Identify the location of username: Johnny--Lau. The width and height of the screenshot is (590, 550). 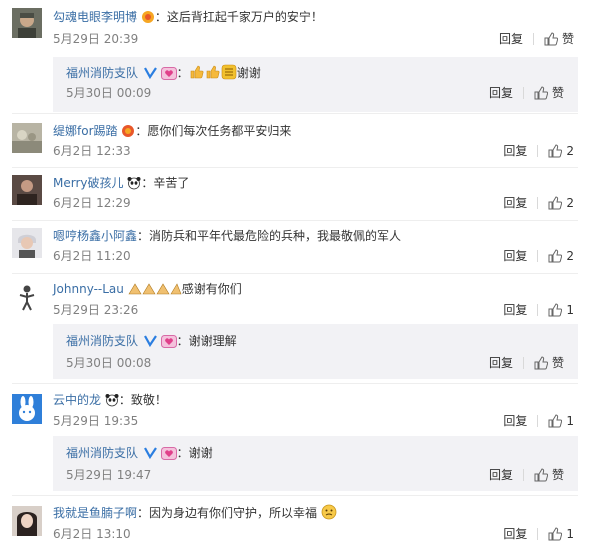
(88, 289).